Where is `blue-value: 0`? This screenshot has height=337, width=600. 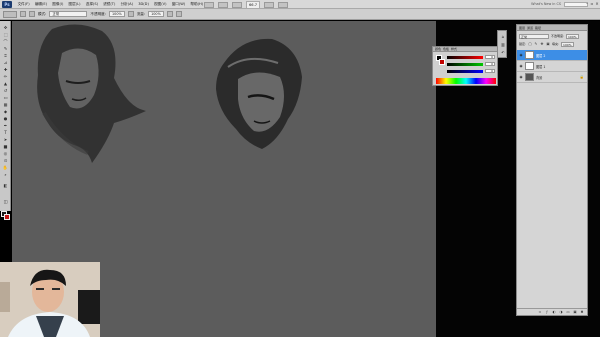
blue-value: 0 is located at coordinates (490, 71).